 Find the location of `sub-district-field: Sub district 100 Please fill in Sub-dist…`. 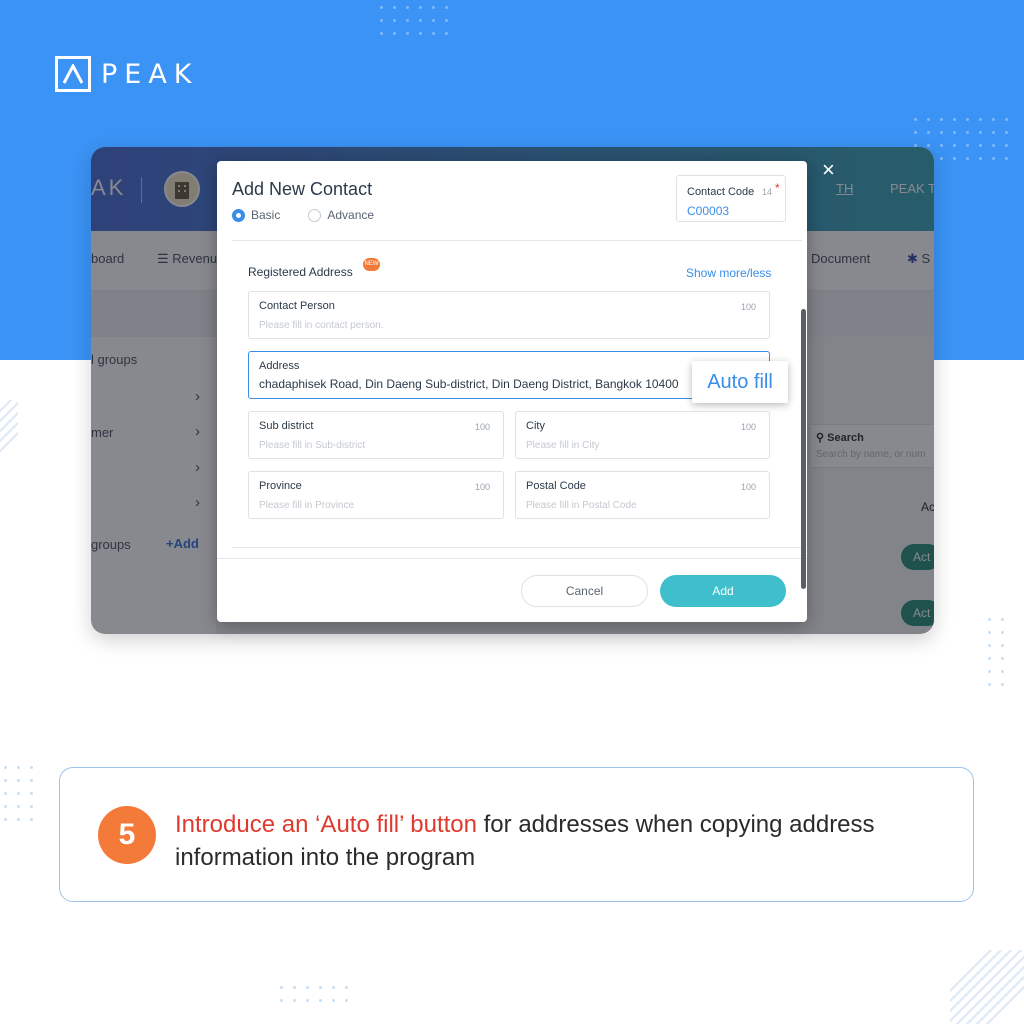

sub-district-field: Sub district 100 Please fill in Sub-dist… is located at coordinates (376, 435).